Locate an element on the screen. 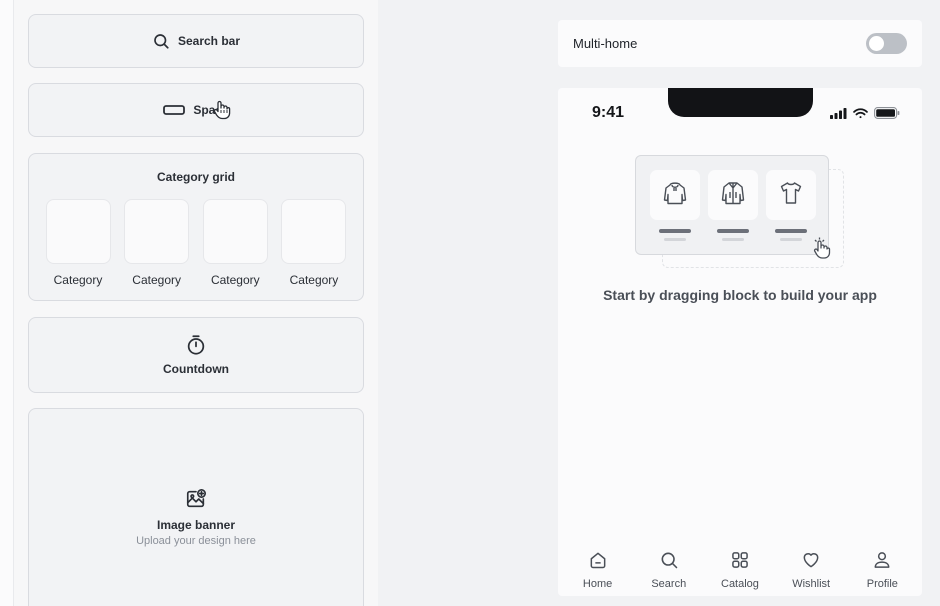 Image resolution: width=940 pixels, height=606 pixels. tab-label: Wishlist is located at coordinates (811, 584).